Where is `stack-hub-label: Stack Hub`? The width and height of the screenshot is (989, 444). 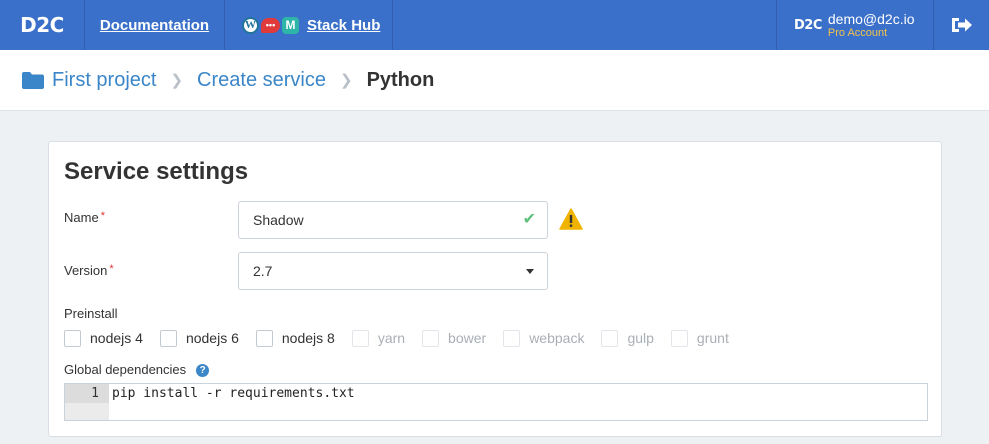
stack-hub-label: Stack Hub is located at coordinates (344, 25).